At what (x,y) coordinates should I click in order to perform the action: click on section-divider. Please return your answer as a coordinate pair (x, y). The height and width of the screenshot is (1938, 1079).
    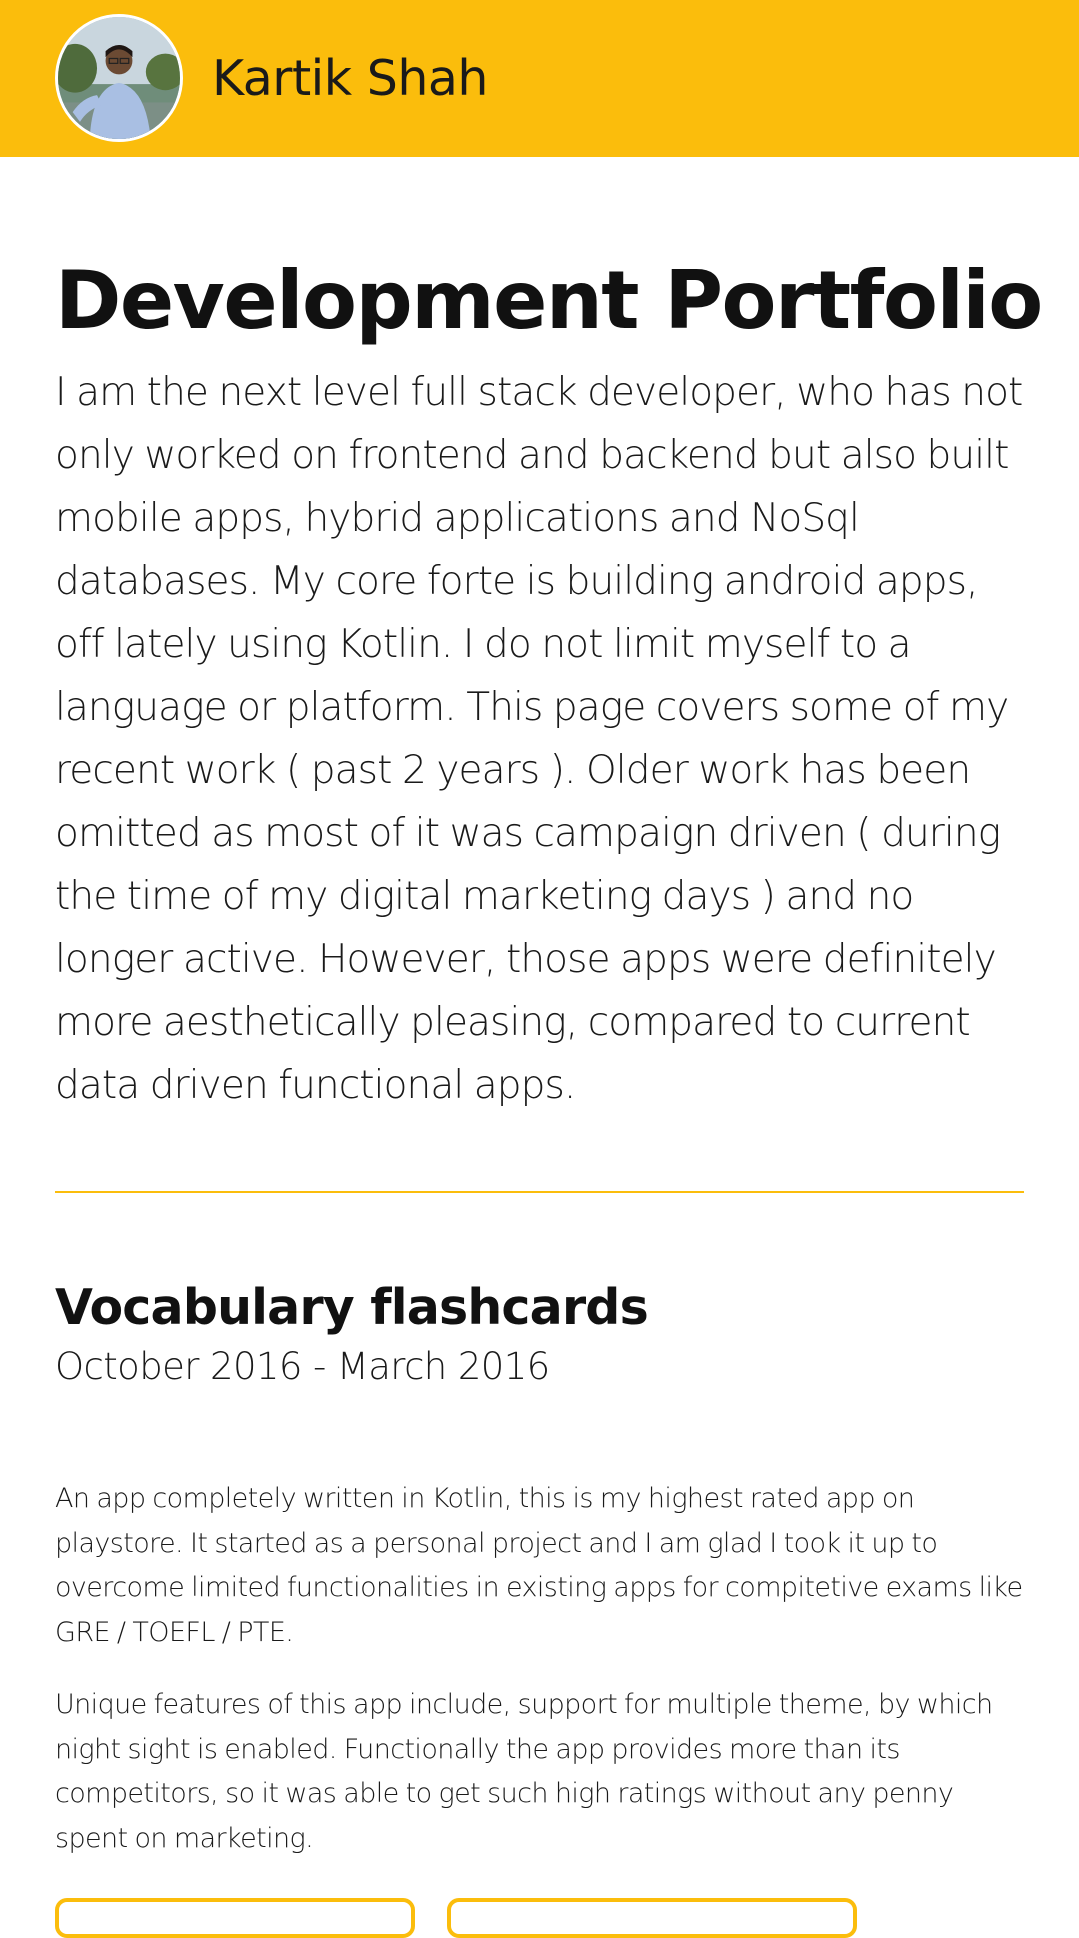
    Looking at the image, I should click on (539, 1192).